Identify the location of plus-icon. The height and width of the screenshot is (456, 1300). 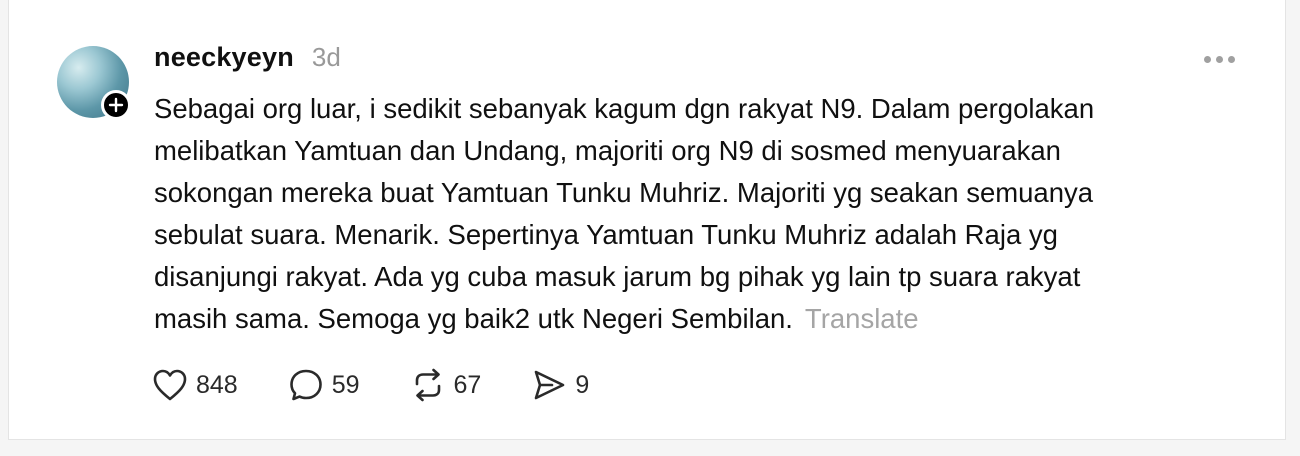
(116, 105).